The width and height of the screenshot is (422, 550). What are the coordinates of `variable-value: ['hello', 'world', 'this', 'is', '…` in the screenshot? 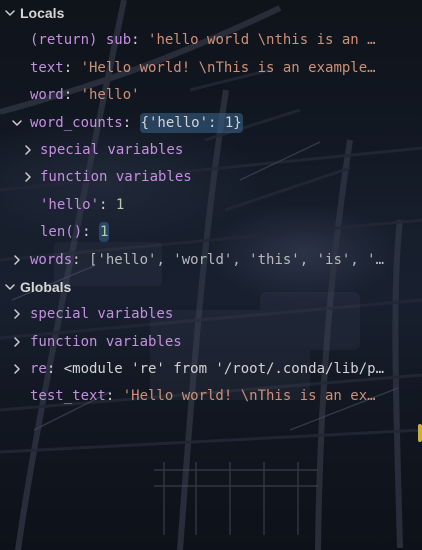 It's located at (237, 259).